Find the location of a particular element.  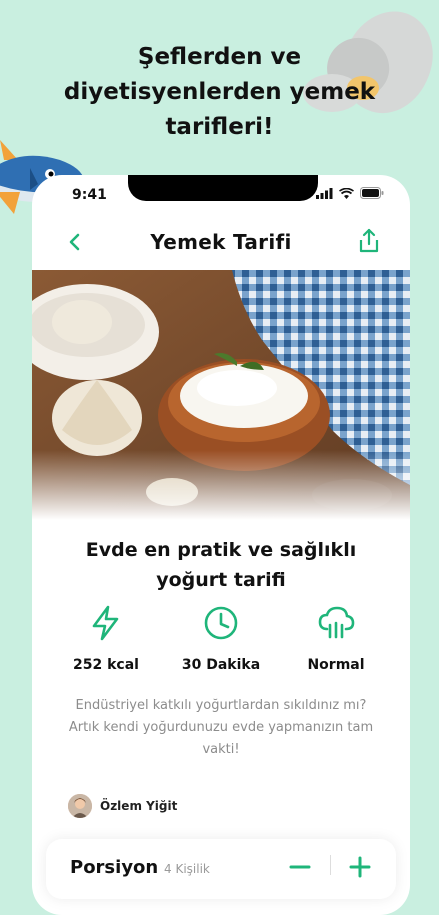

app-header: Yemek Tarifi is located at coordinates (221, 243).